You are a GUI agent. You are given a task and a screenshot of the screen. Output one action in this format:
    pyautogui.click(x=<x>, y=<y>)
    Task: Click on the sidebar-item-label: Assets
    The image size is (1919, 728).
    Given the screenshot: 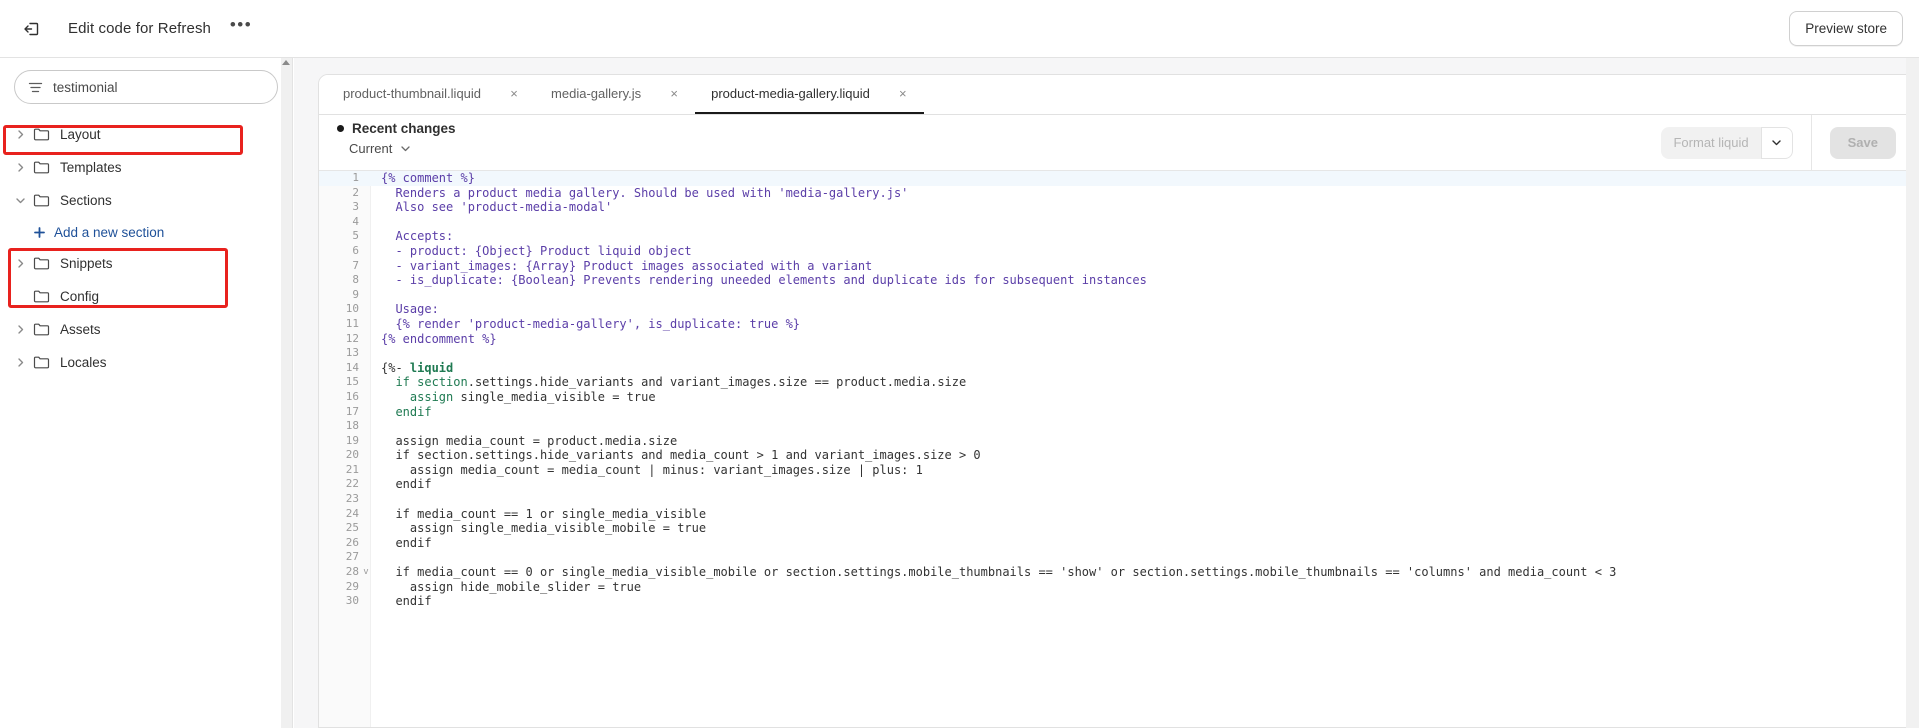 What is the action you would take?
    pyautogui.click(x=80, y=329)
    